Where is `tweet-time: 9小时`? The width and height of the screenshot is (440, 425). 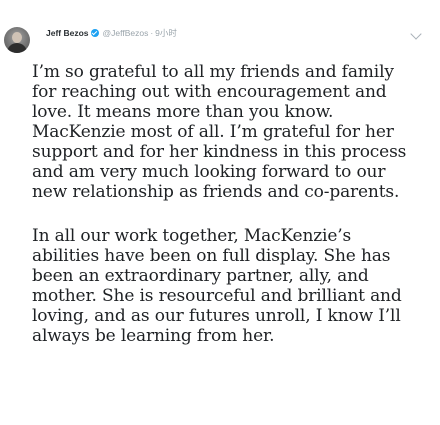
tweet-time: 9小时 is located at coordinates (166, 33).